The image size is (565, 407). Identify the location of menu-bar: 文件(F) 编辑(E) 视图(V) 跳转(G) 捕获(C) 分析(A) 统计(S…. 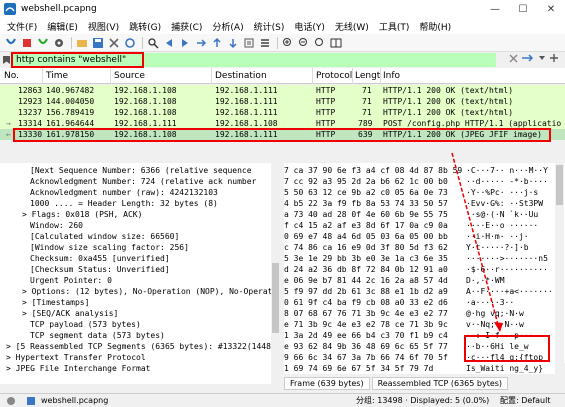
(282, 26).